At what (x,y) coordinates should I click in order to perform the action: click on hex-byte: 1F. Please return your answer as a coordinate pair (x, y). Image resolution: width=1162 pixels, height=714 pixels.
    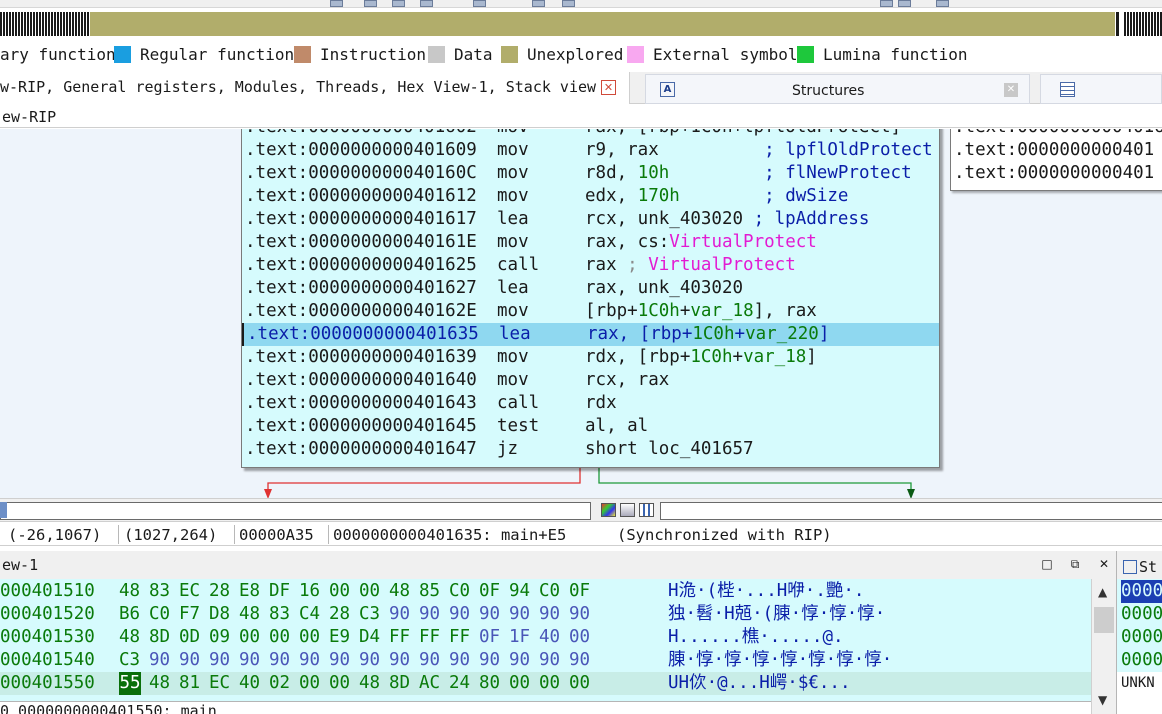
    Looking at the image, I should click on (524, 637).